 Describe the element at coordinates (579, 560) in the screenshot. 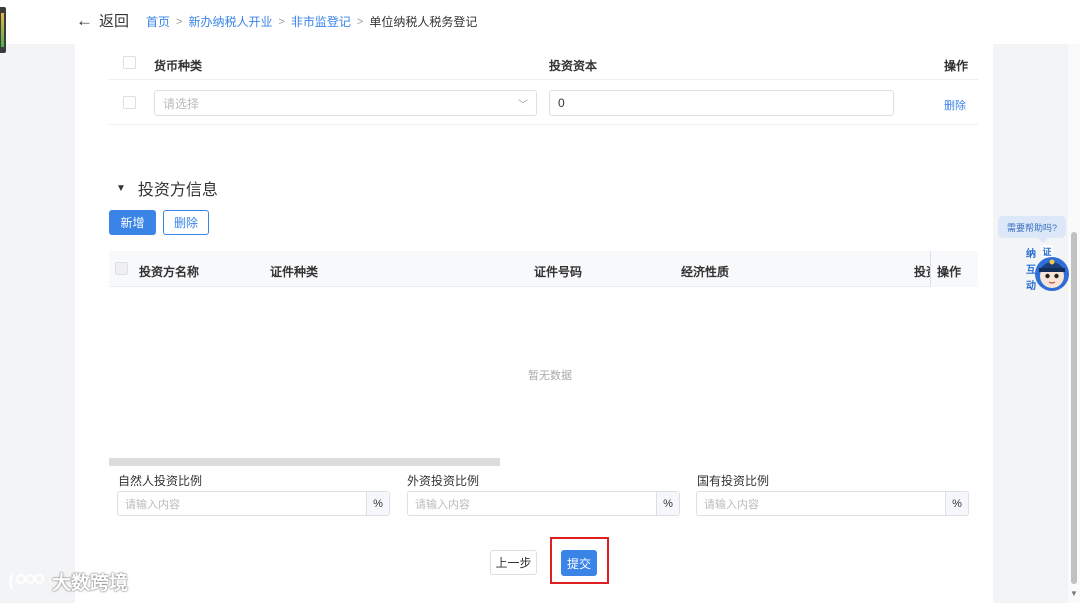

I see `submit-highlight-box` at that location.